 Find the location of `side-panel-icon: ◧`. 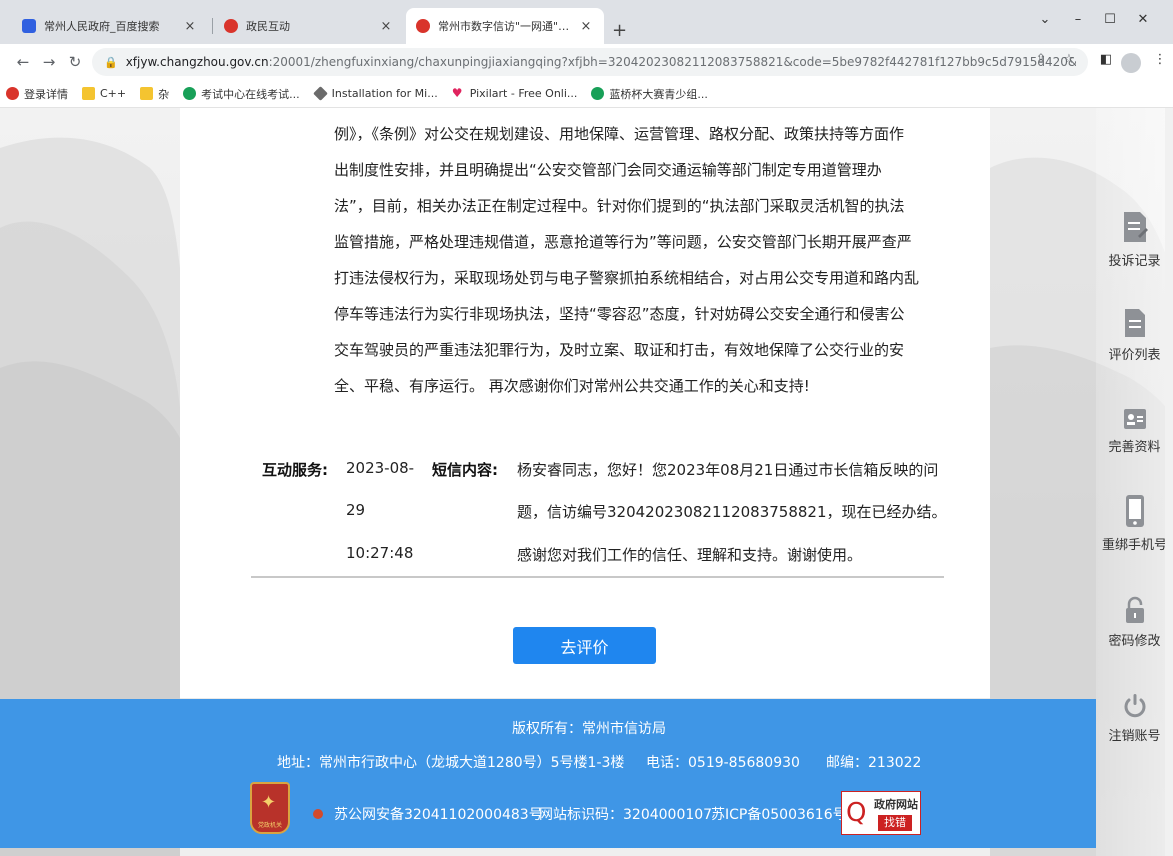

side-panel-icon: ◧ is located at coordinates (1106, 59).